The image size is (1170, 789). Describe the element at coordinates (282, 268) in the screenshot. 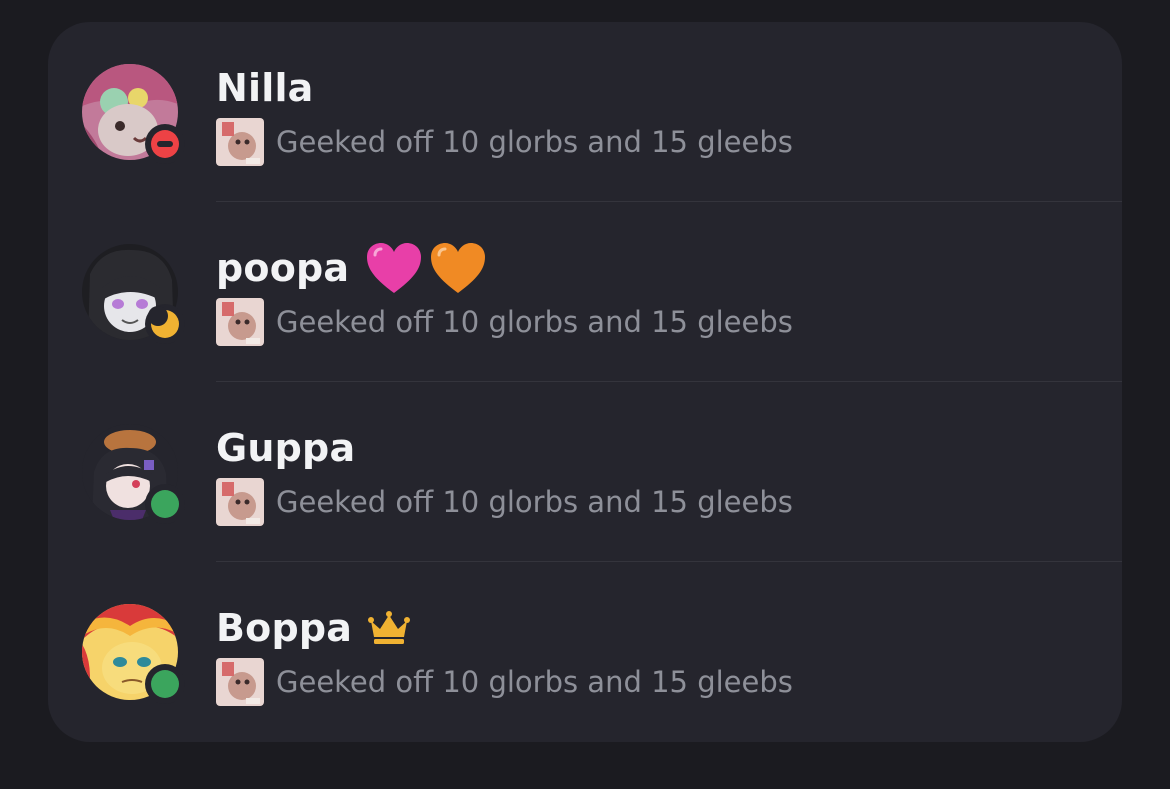

I see `member-name: poopa` at that location.